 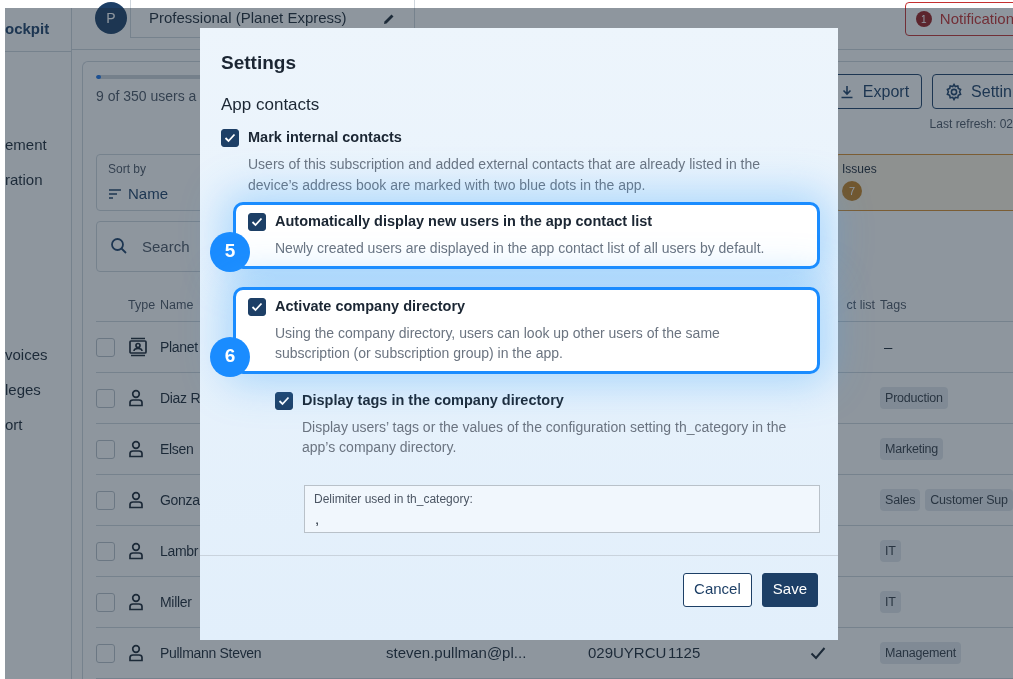 I want to click on user-count: 9 of 350 users a, so click(x=146, y=96).